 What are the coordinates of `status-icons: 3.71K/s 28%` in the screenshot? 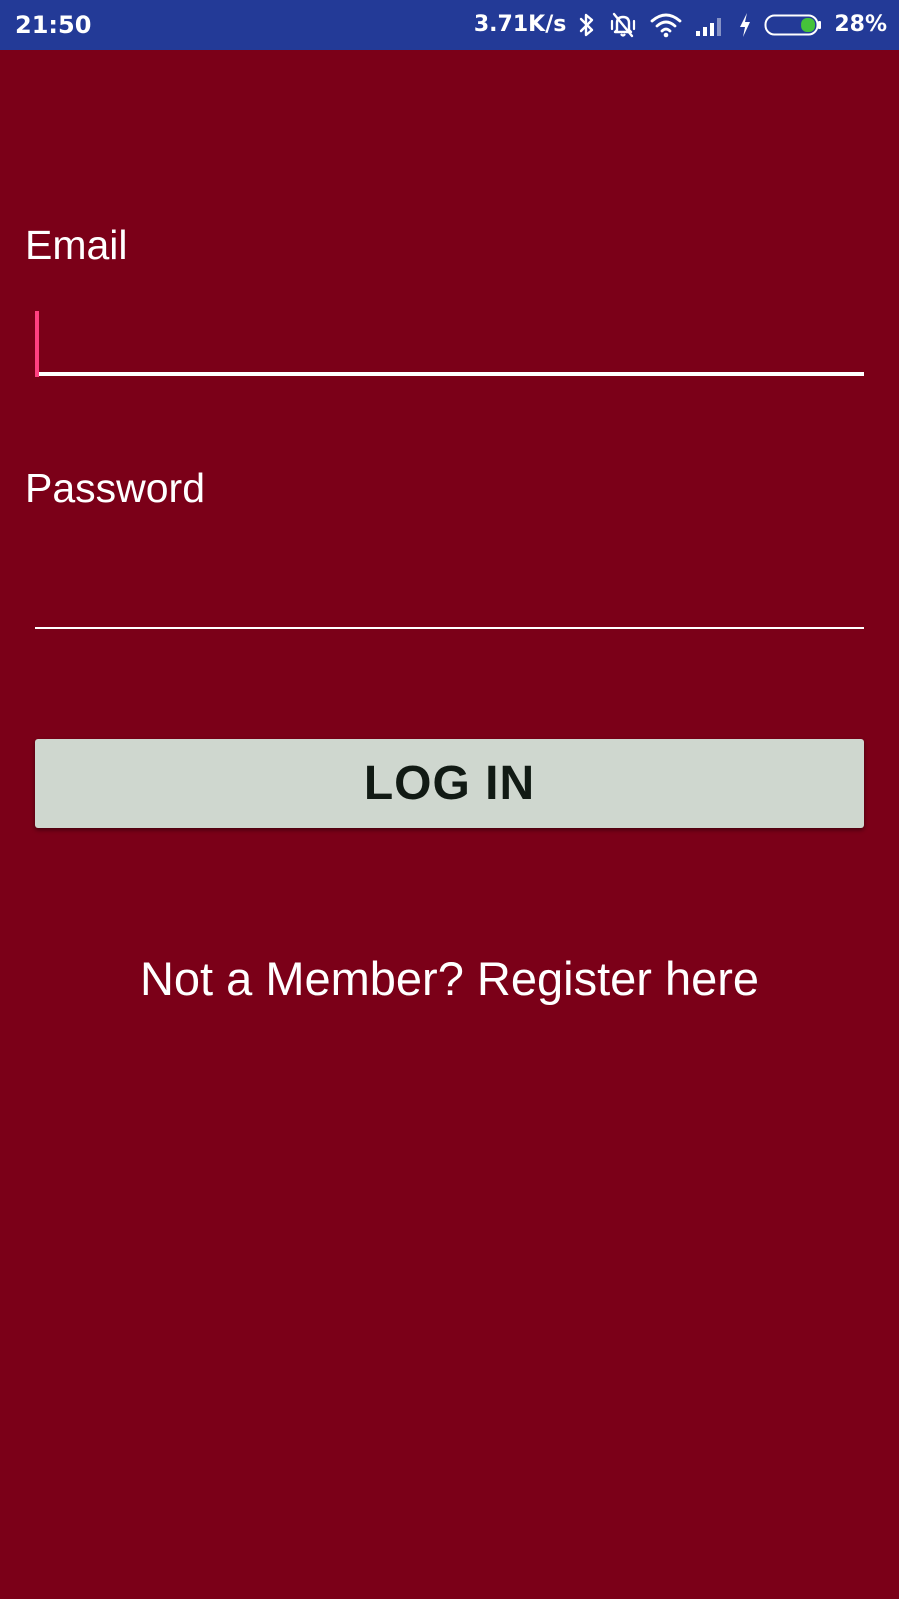 It's located at (680, 25).